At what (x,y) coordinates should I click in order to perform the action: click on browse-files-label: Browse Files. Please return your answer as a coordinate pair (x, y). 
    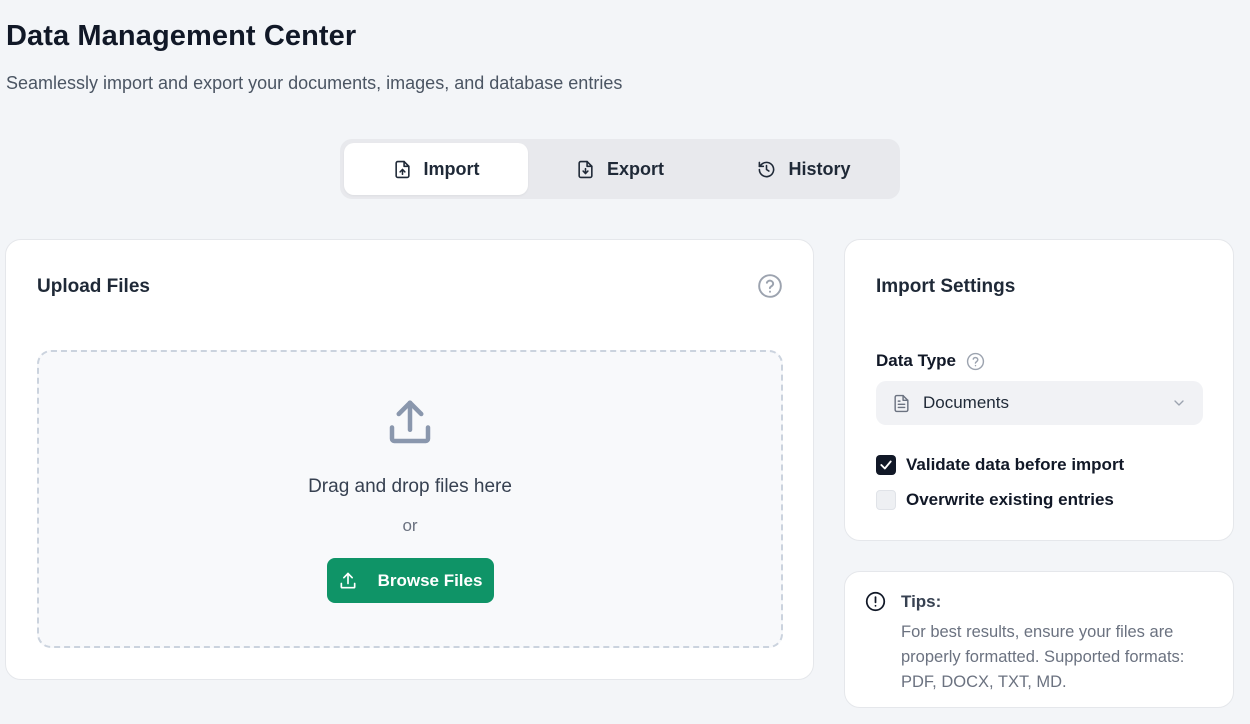
    Looking at the image, I should click on (430, 580).